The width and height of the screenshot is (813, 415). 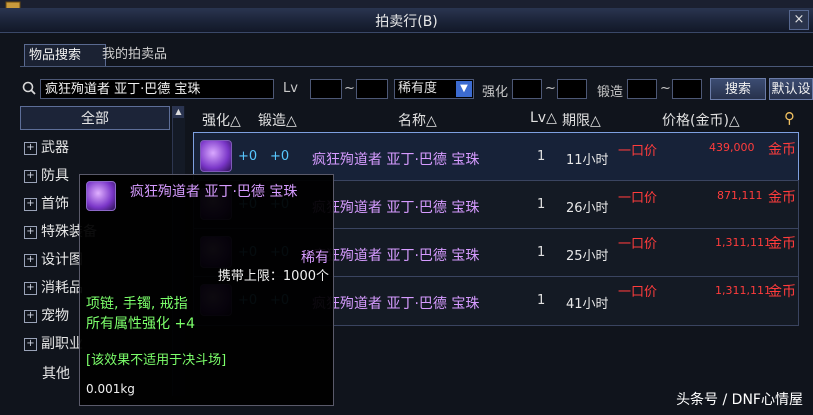 I want to click on sidebar-item-label: 设计图, so click(x=62, y=260).